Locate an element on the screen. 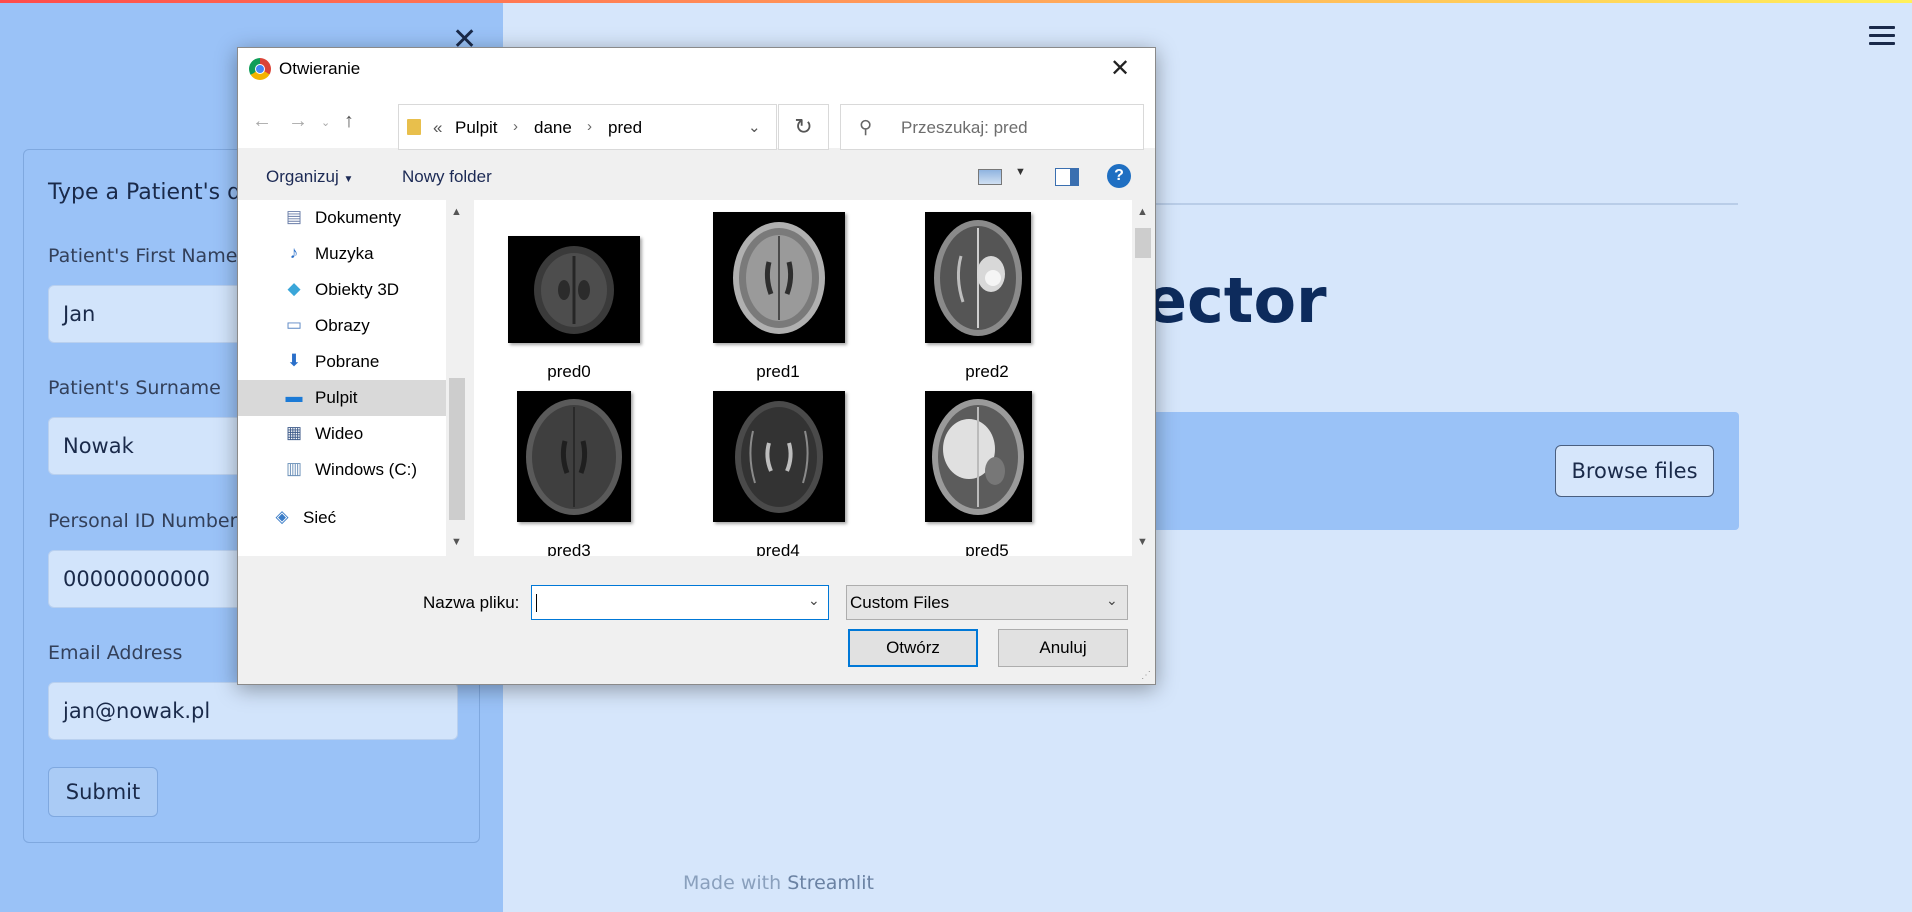 The image size is (1912, 912). dialog-close-icon: ✕ is located at coordinates (1120, 68).